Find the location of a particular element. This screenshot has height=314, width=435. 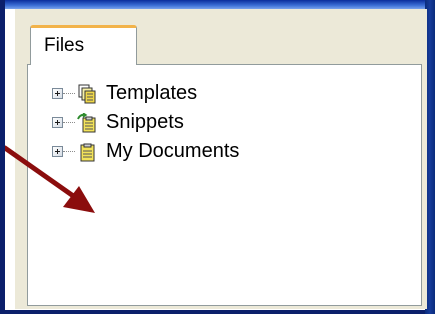

annotation-arrow-icon is located at coordinates (50, 179).